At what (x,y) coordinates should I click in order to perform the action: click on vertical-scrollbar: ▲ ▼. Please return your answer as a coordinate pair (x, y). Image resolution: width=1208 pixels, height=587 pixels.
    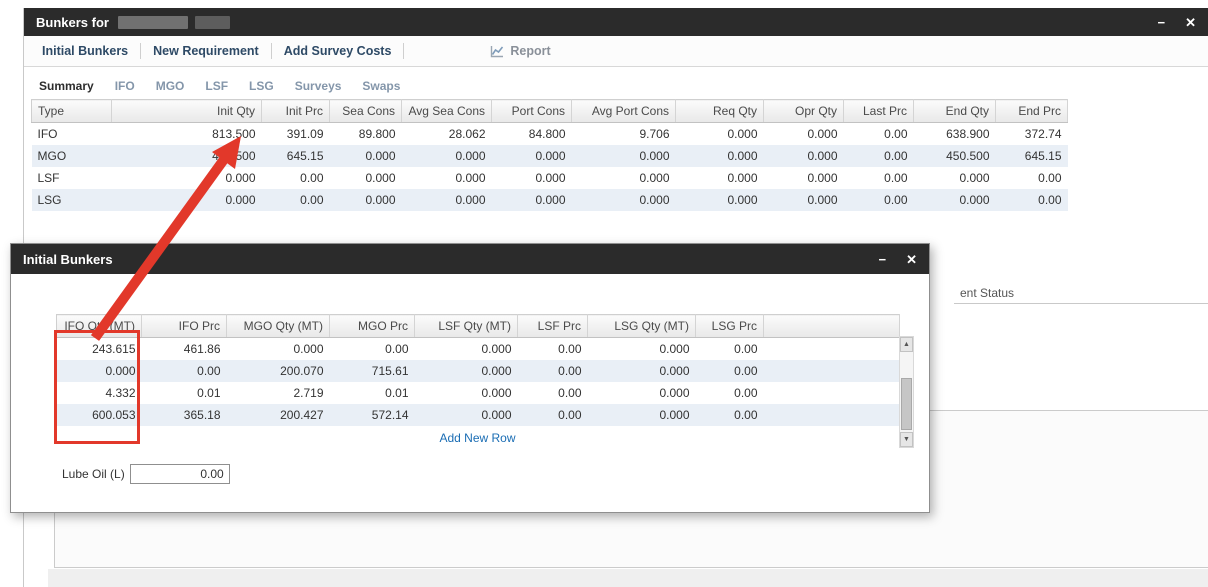
    Looking at the image, I should click on (906, 392).